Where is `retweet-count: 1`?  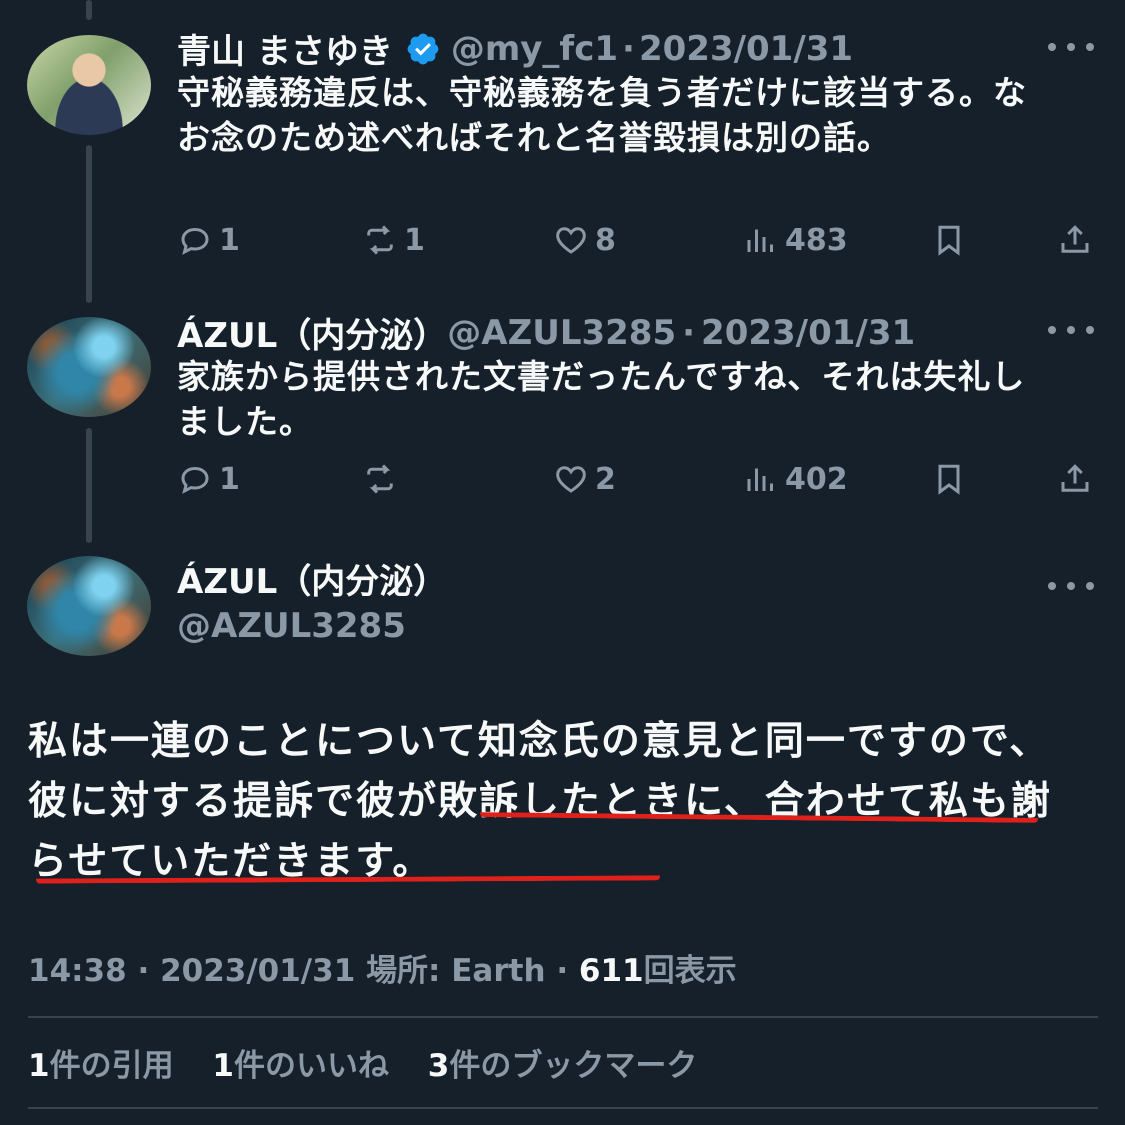
retweet-count: 1 is located at coordinates (414, 240).